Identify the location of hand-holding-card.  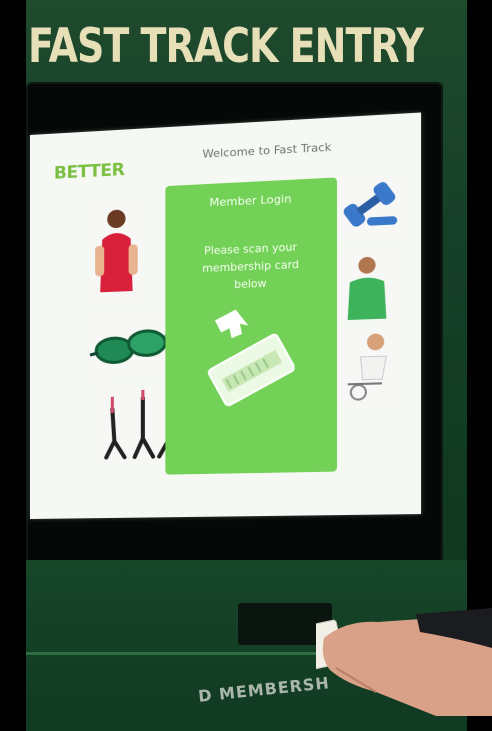
(404, 662).